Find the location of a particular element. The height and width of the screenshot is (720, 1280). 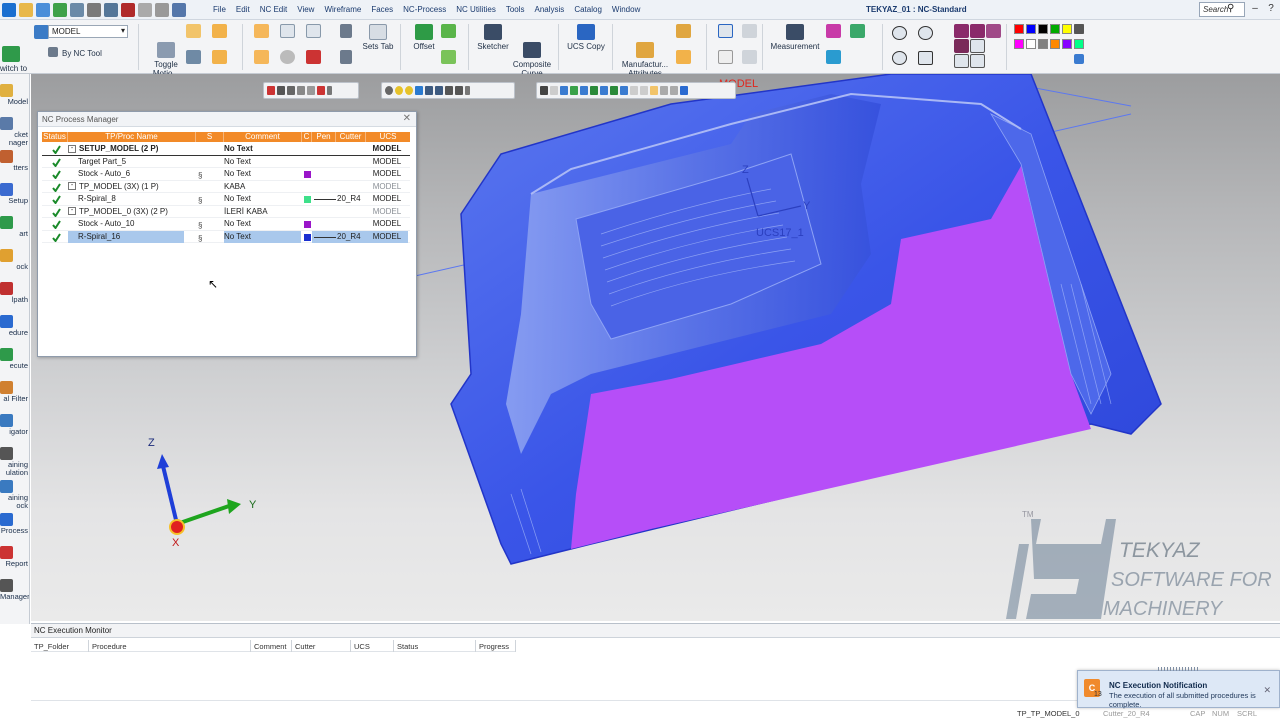

bulb-icon is located at coordinates (389, 90).